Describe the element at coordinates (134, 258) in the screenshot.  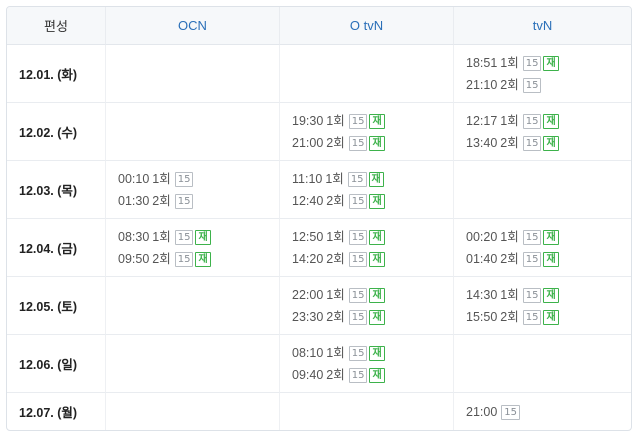
I see `airing-time: 09:50` at that location.